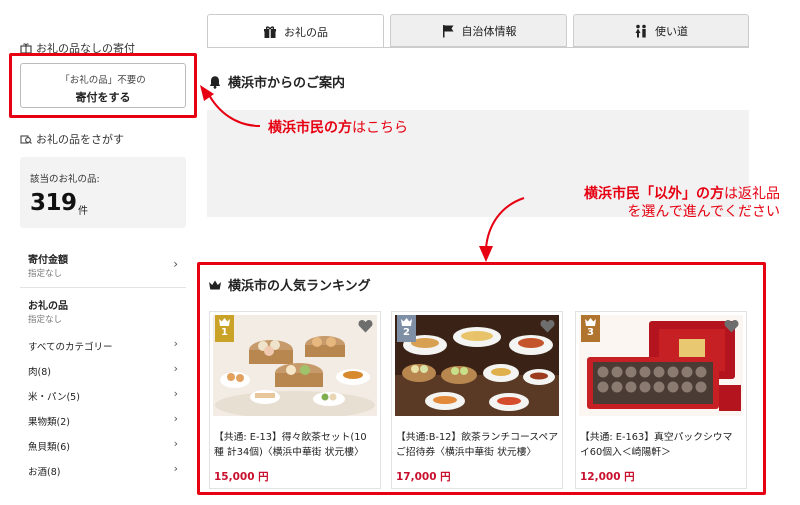  Describe the element at coordinates (49, 422) in the screenshot. I see `category-label: 果物類(2)` at that location.